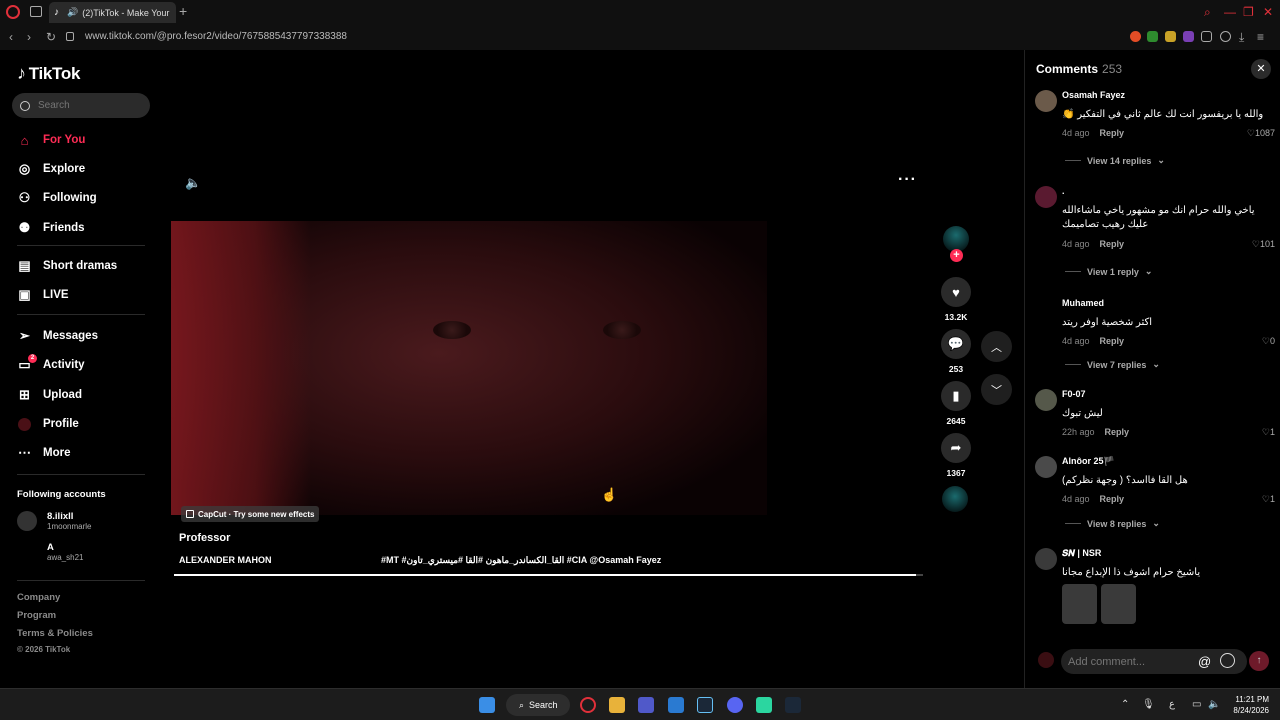  Describe the element at coordinates (1088, 461) in the screenshot. I see `comment-user: Alnôor 25🏴` at that location.